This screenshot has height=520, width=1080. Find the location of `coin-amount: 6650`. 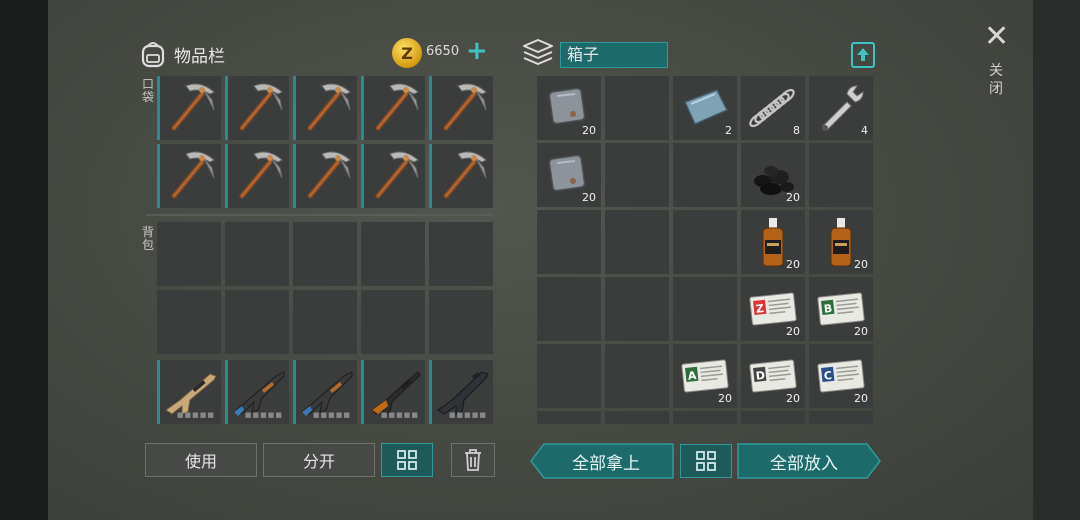

coin-amount: 6650 is located at coordinates (443, 51).